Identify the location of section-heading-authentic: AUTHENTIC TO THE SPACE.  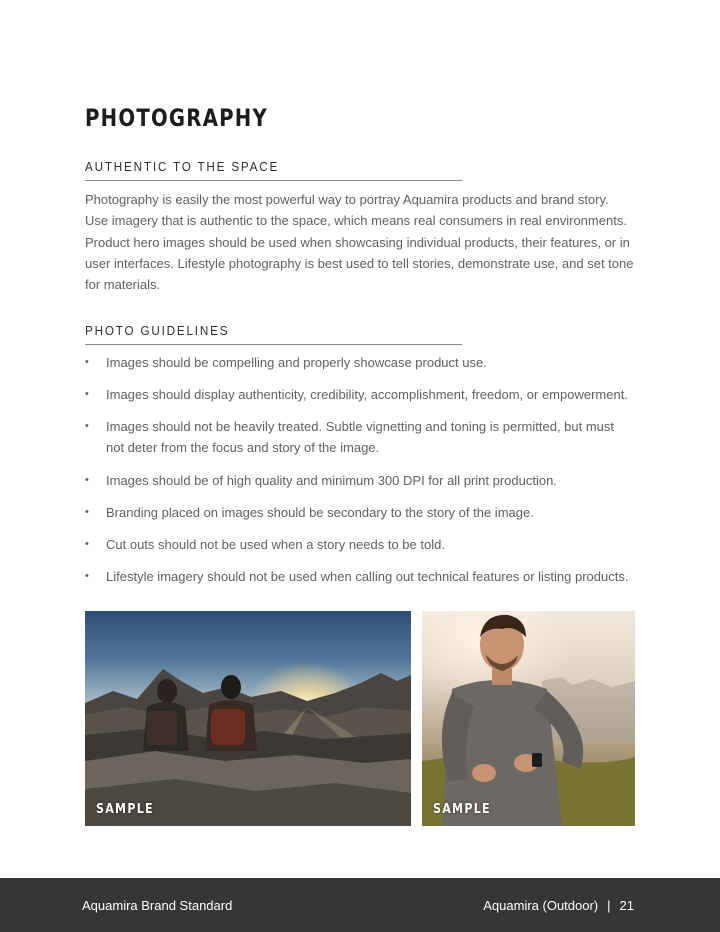
(273, 169).